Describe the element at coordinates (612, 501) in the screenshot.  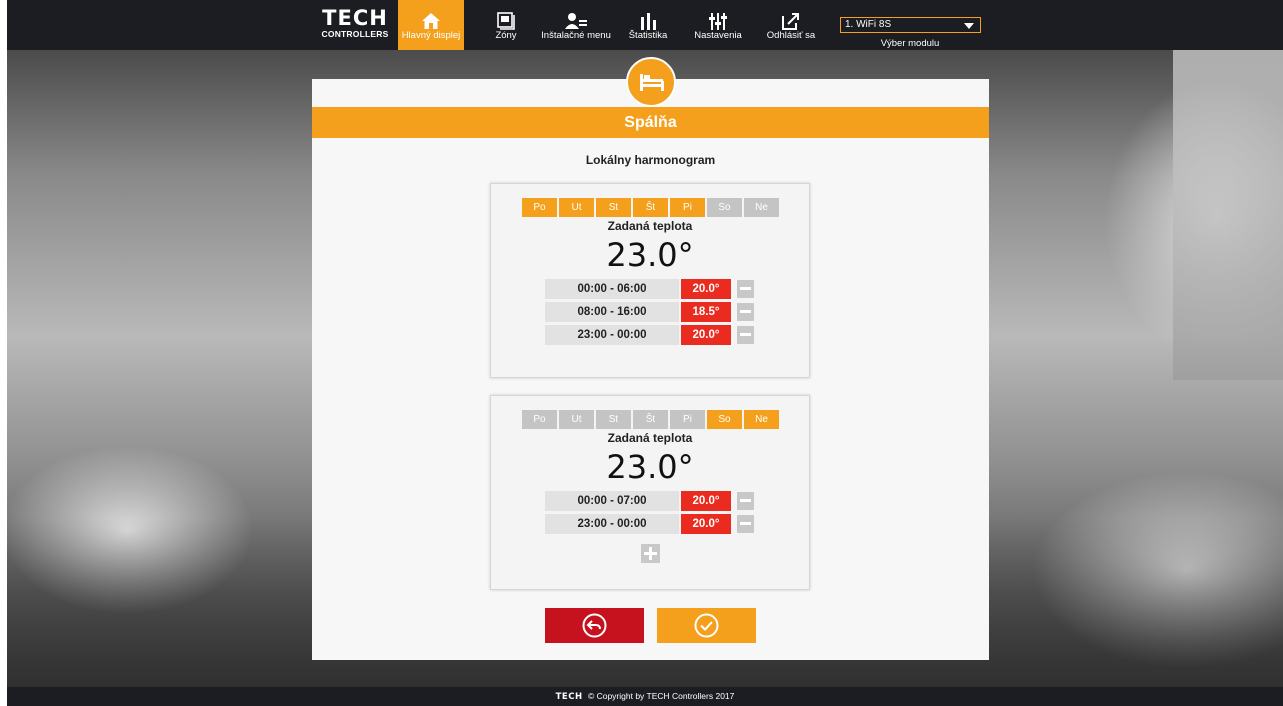
I see `interval-time-range: 00:00 - 07:00` at that location.